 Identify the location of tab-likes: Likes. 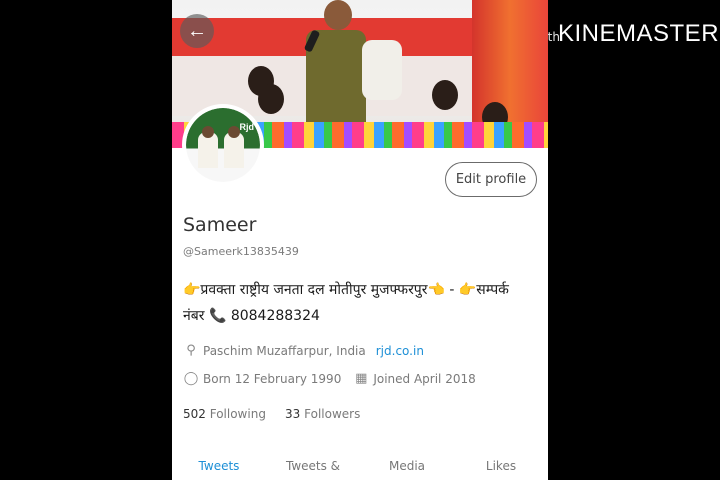
(501, 466).